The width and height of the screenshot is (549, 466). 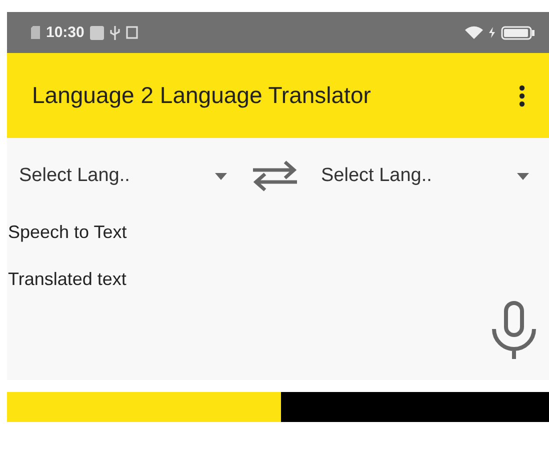 I want to click on usb-icon, so click(x=115, y=33).